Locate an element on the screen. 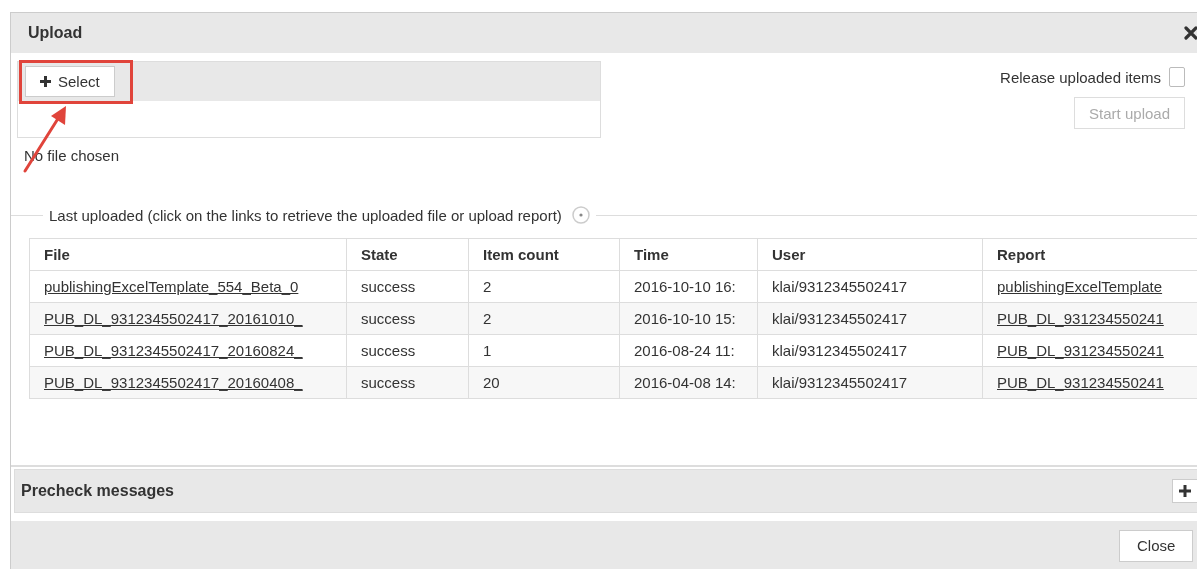  column-header: File is located at coordinates (188, 254).